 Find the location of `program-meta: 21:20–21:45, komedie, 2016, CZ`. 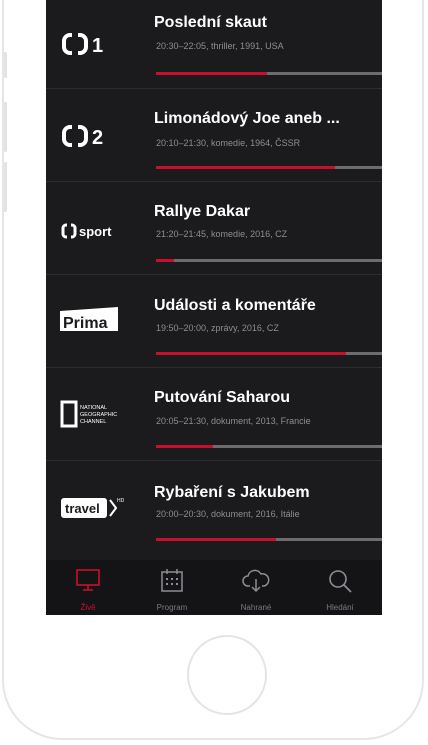

program-meta: 21:20–21:45, komedie, 2016, CZ is located at coordinates (222, 234).